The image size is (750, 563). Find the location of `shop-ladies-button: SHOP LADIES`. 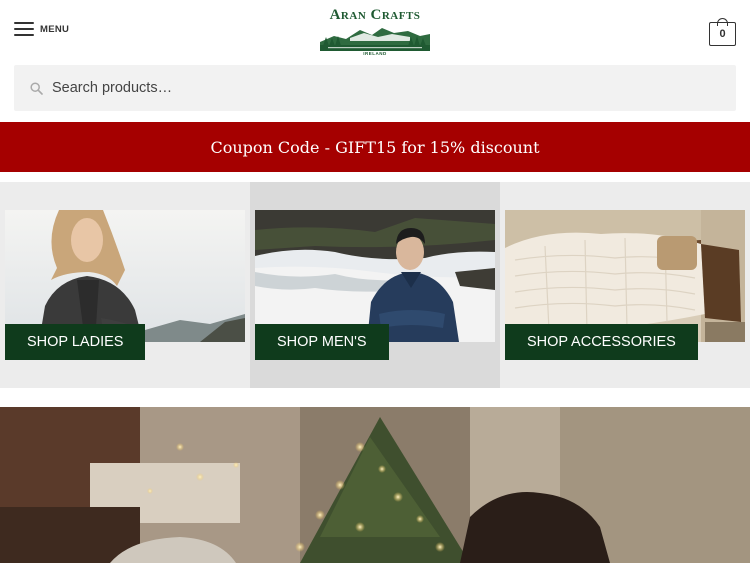

shop-ladies-button: SHOP LADIES is located at coordinates (75, 342).